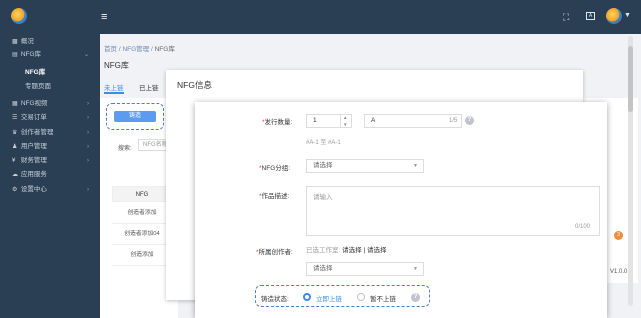  What do you see at coordinates (275, 168) in the screenshot?
I see `group-label: *NFG分组:` at bounding box center [275, 168].